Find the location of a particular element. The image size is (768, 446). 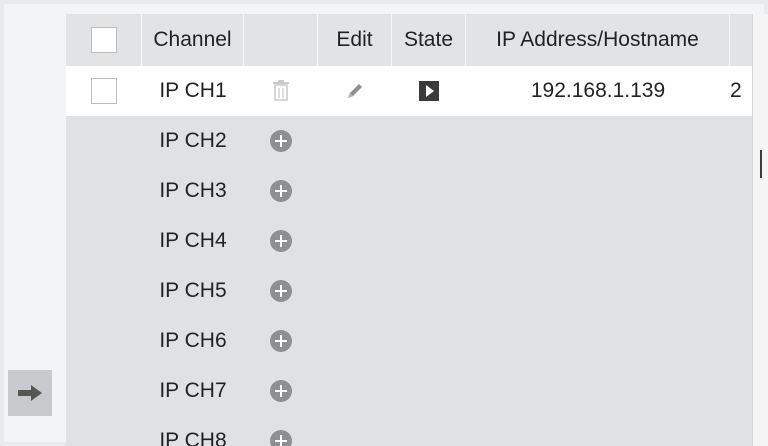

state-cell is located at coordinates (429, 91).